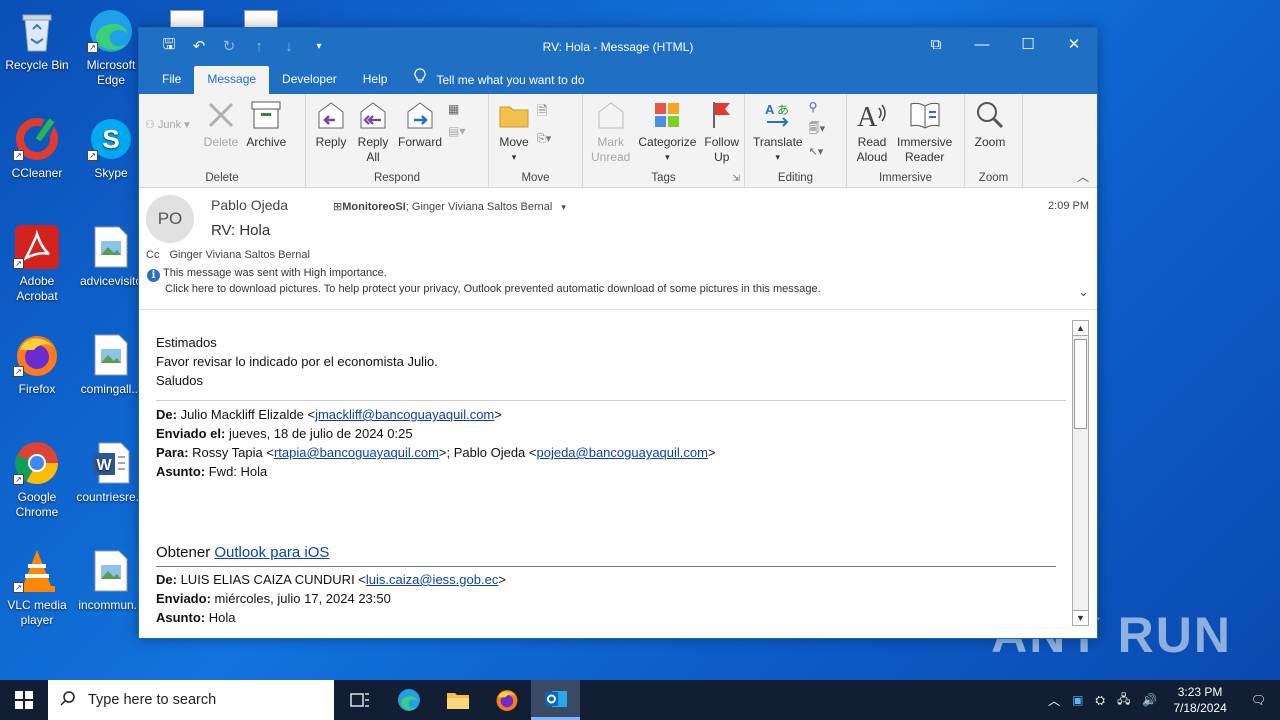 The height and width of the screenshot is (720, 1280). Describe the element at coordinates (817, 129) in the screenshot. I see `related-icon: 🗐▾` at that location.